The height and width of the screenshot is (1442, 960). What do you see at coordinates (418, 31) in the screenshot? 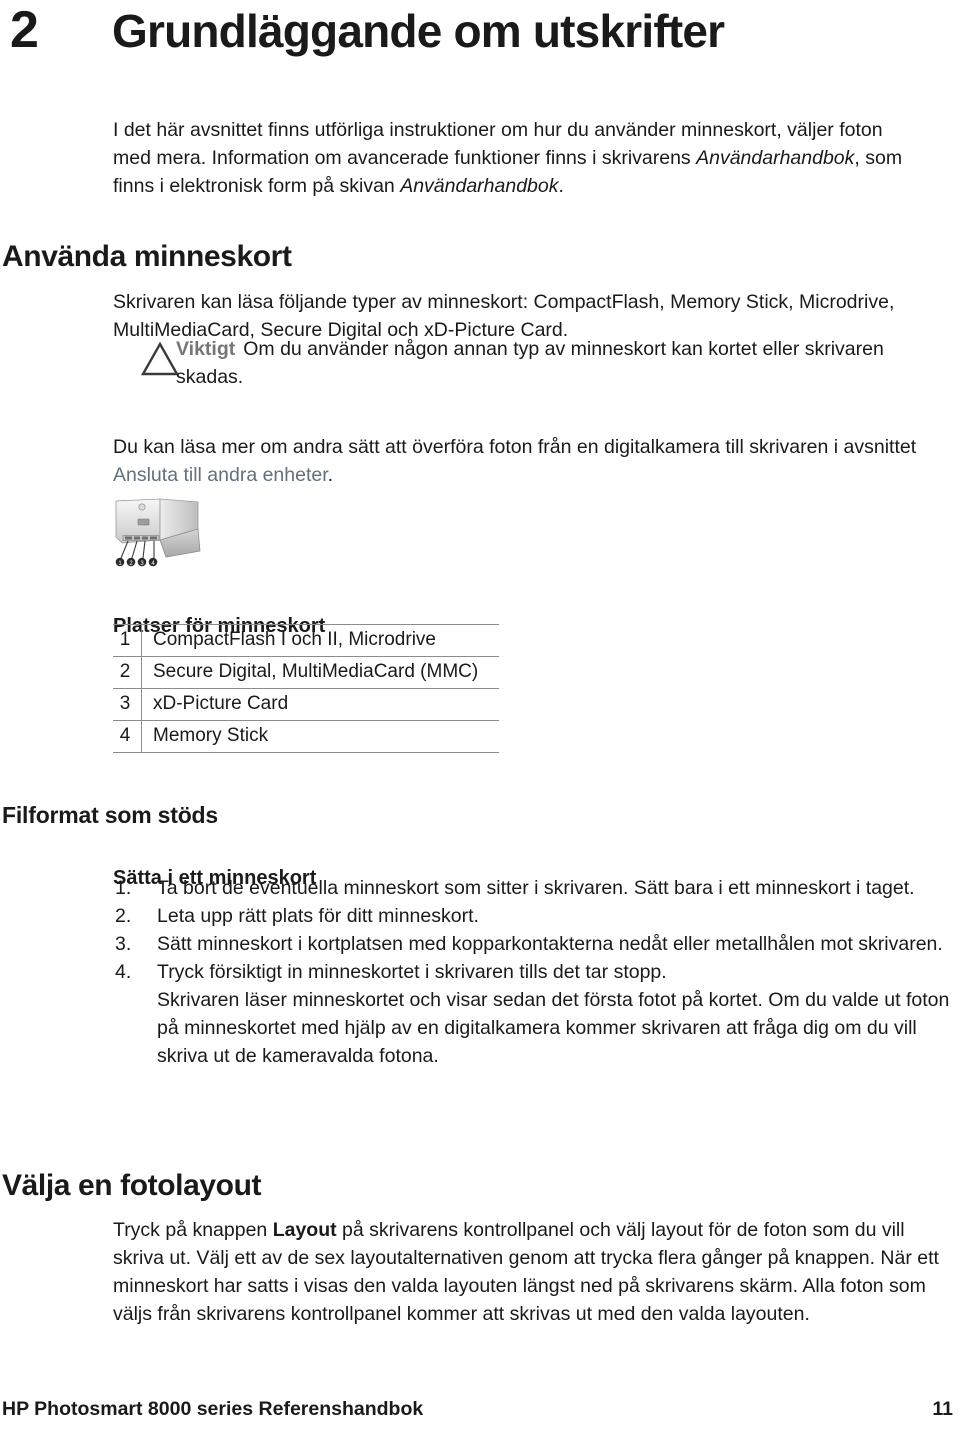
I see `chapter-title: Grundläggande om utskrifter` at bounding box center [418, 31].